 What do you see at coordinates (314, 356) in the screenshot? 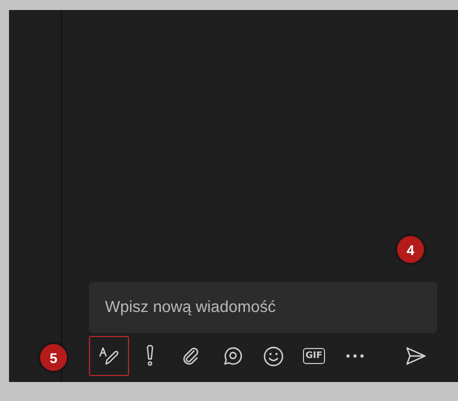
I see `gif-button: GIF` at bounding box center [314, 356].